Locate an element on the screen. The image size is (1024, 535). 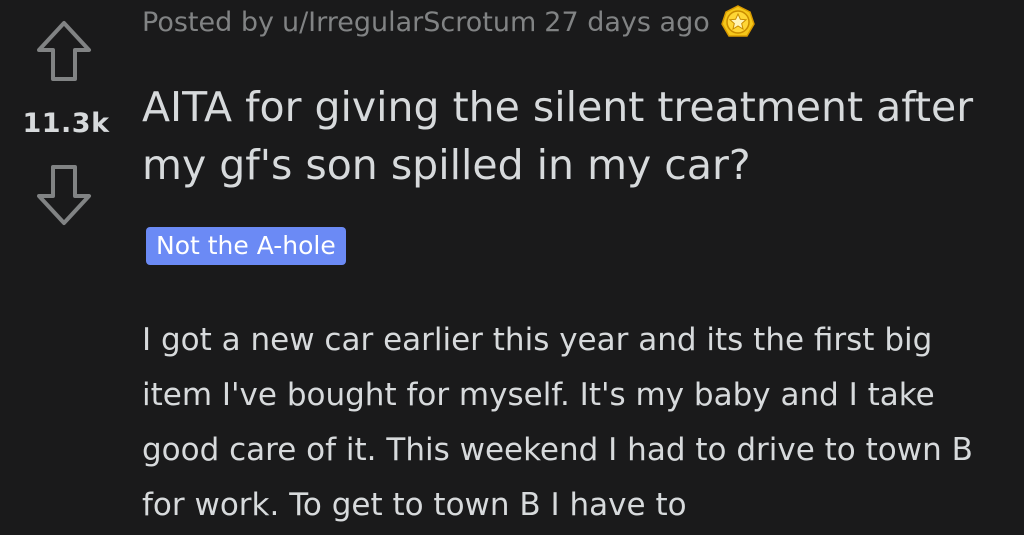
downvote-button is located at coordinates (64, 195).